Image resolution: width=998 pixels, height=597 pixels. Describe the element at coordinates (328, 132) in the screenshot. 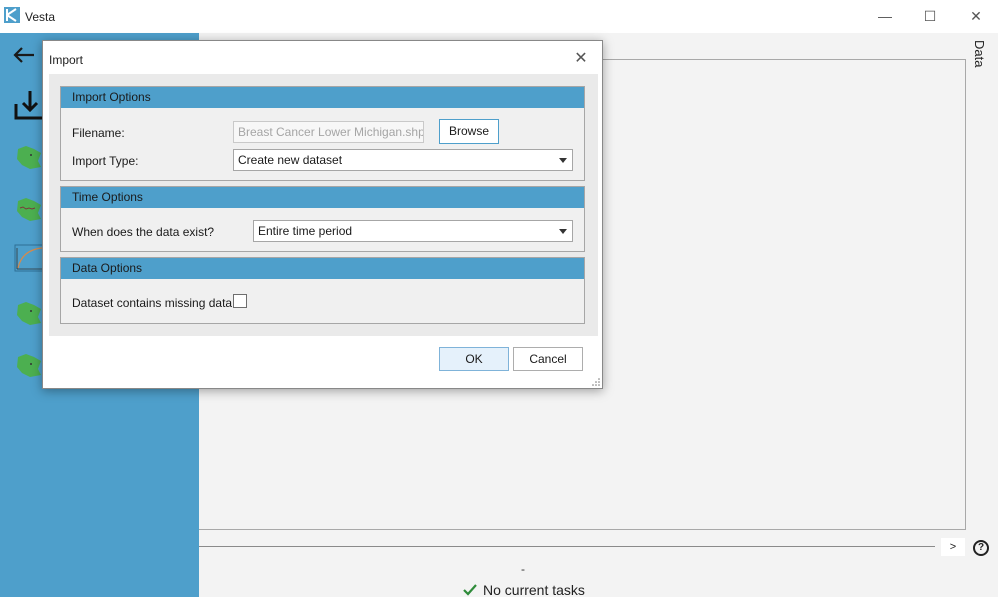

I see `filename-field: Breast Cancer Lower Michigan.shp` at that location.